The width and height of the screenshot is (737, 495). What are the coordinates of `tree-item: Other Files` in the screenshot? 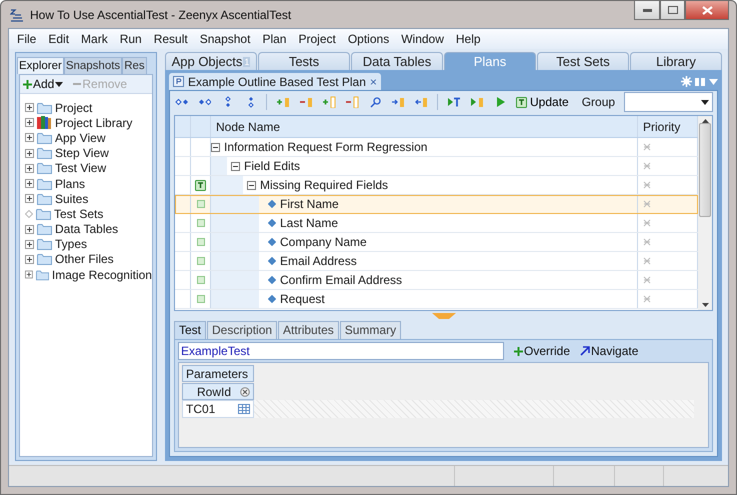 It's located at (86, 260).